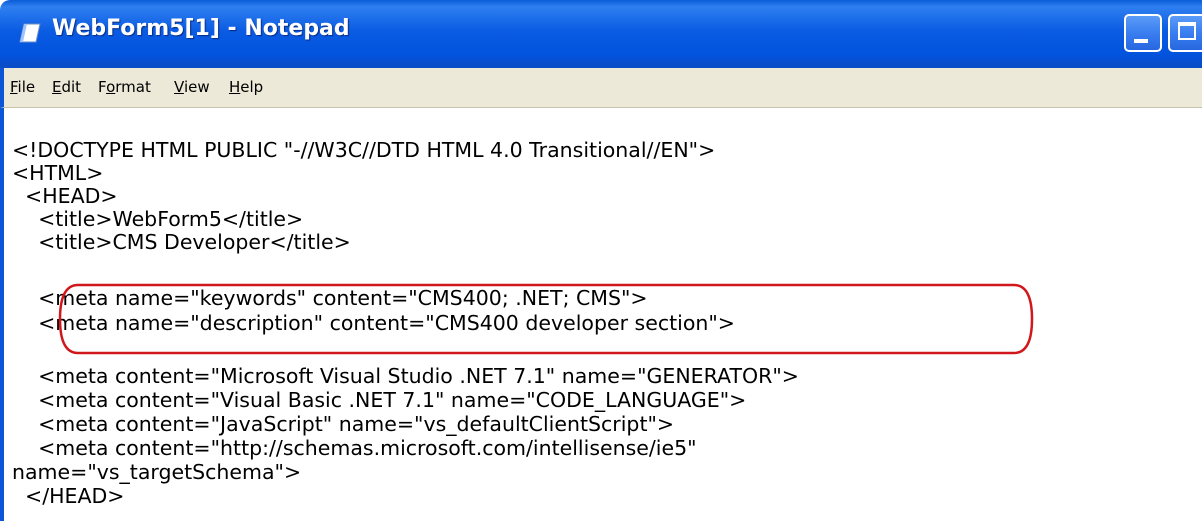 The width and height of the screenshot is (1202, 521). I want to click on maximize-button, so click(1185, 33).